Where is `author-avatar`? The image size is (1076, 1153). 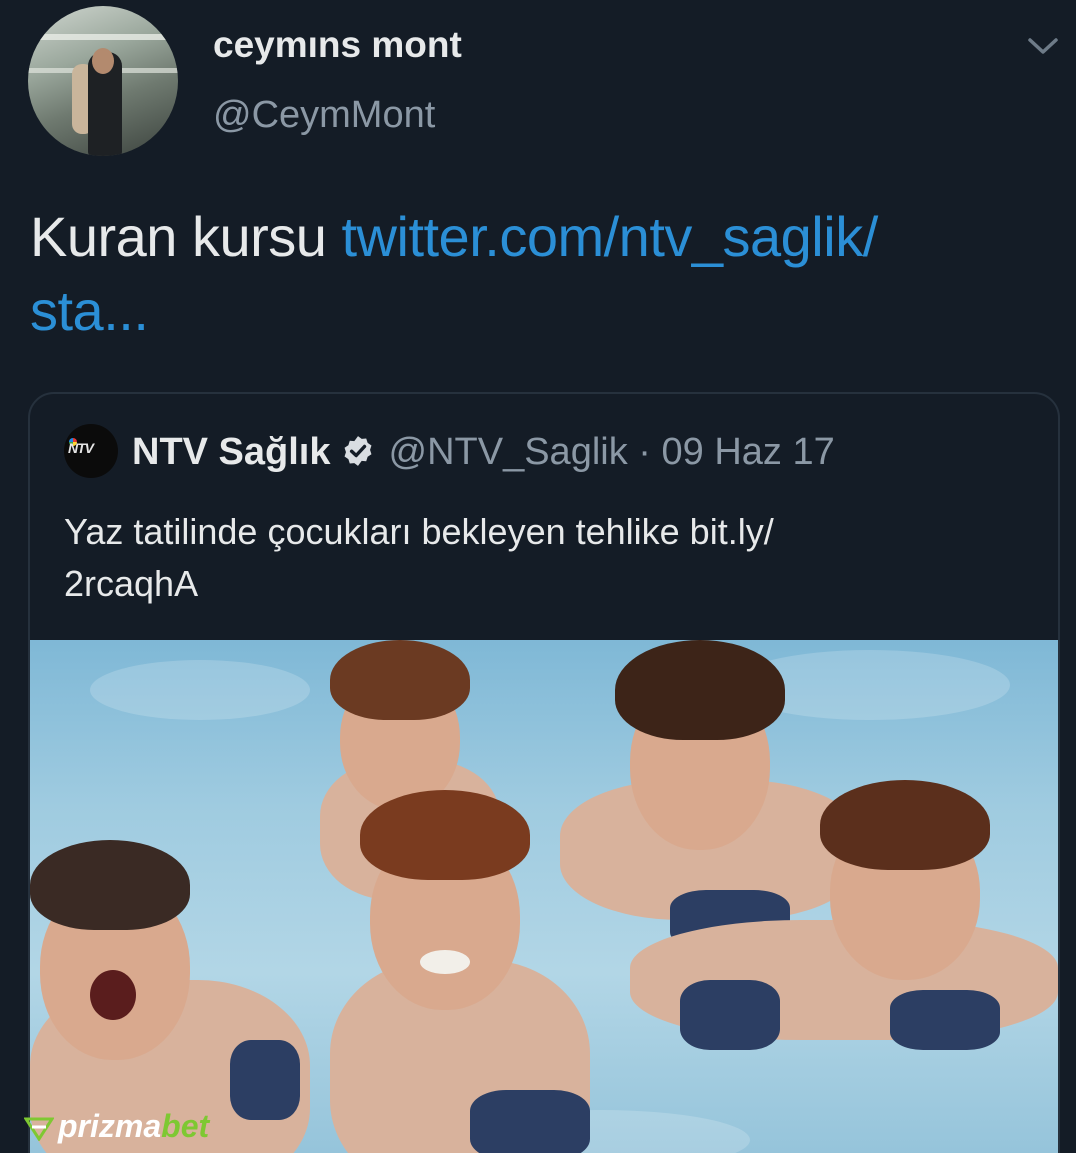
author-avatar is located at coordinates (103, 81).